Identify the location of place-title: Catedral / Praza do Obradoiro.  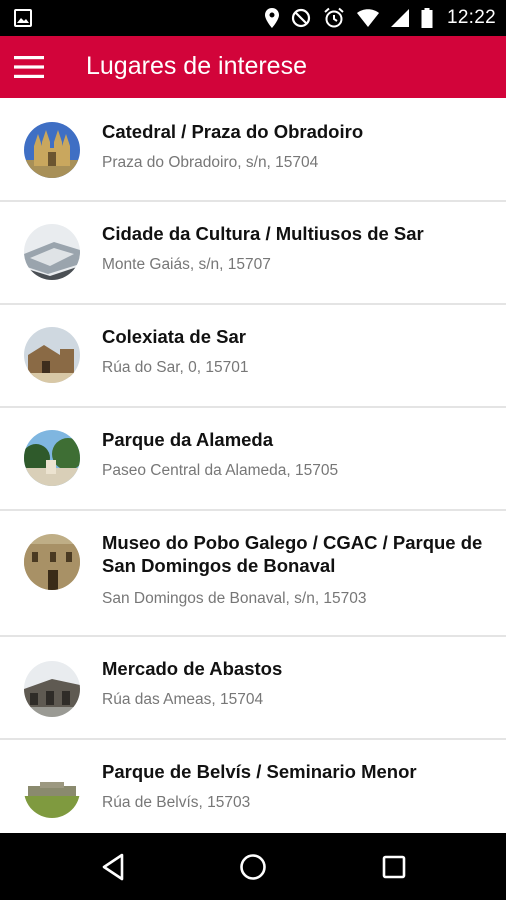
(233, 131).